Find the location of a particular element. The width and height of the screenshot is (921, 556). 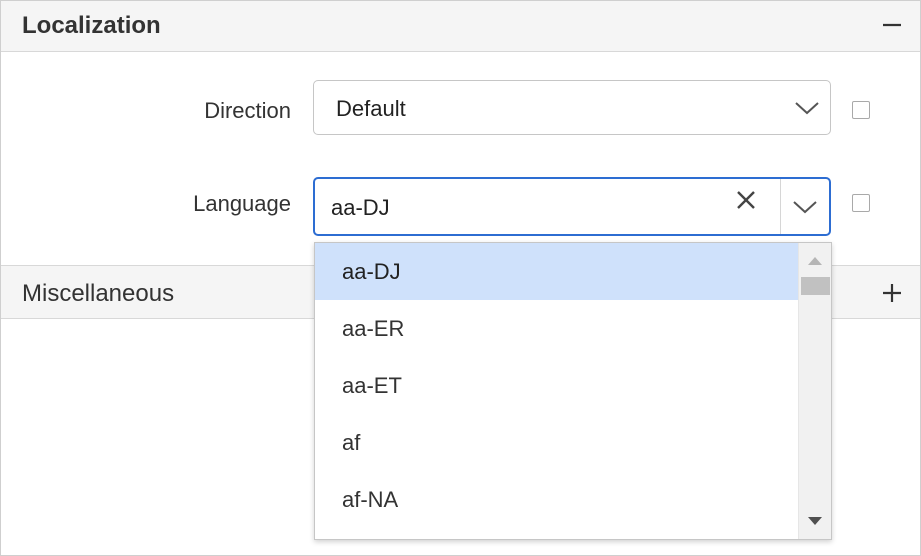

scroll-thumb is located at coordinates (815, 286).